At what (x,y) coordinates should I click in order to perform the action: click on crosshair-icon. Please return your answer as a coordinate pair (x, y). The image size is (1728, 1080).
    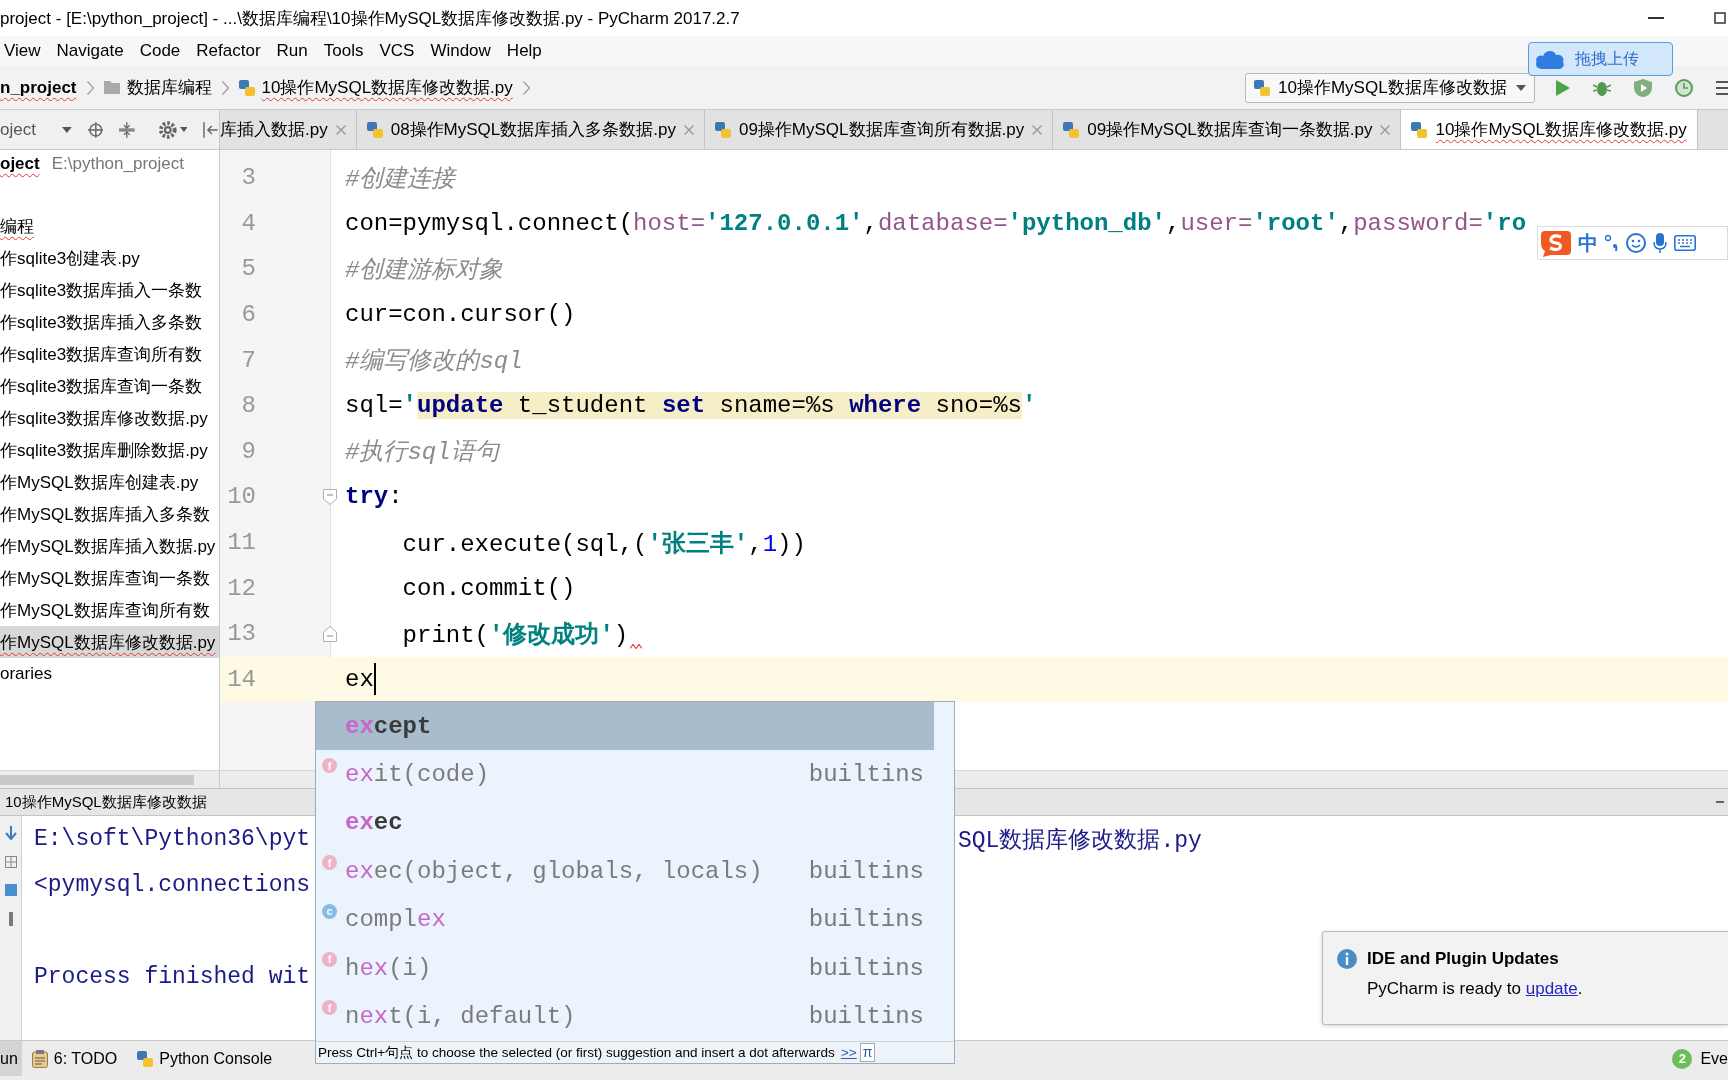
    Looking at the image, I should click on (95, 129).